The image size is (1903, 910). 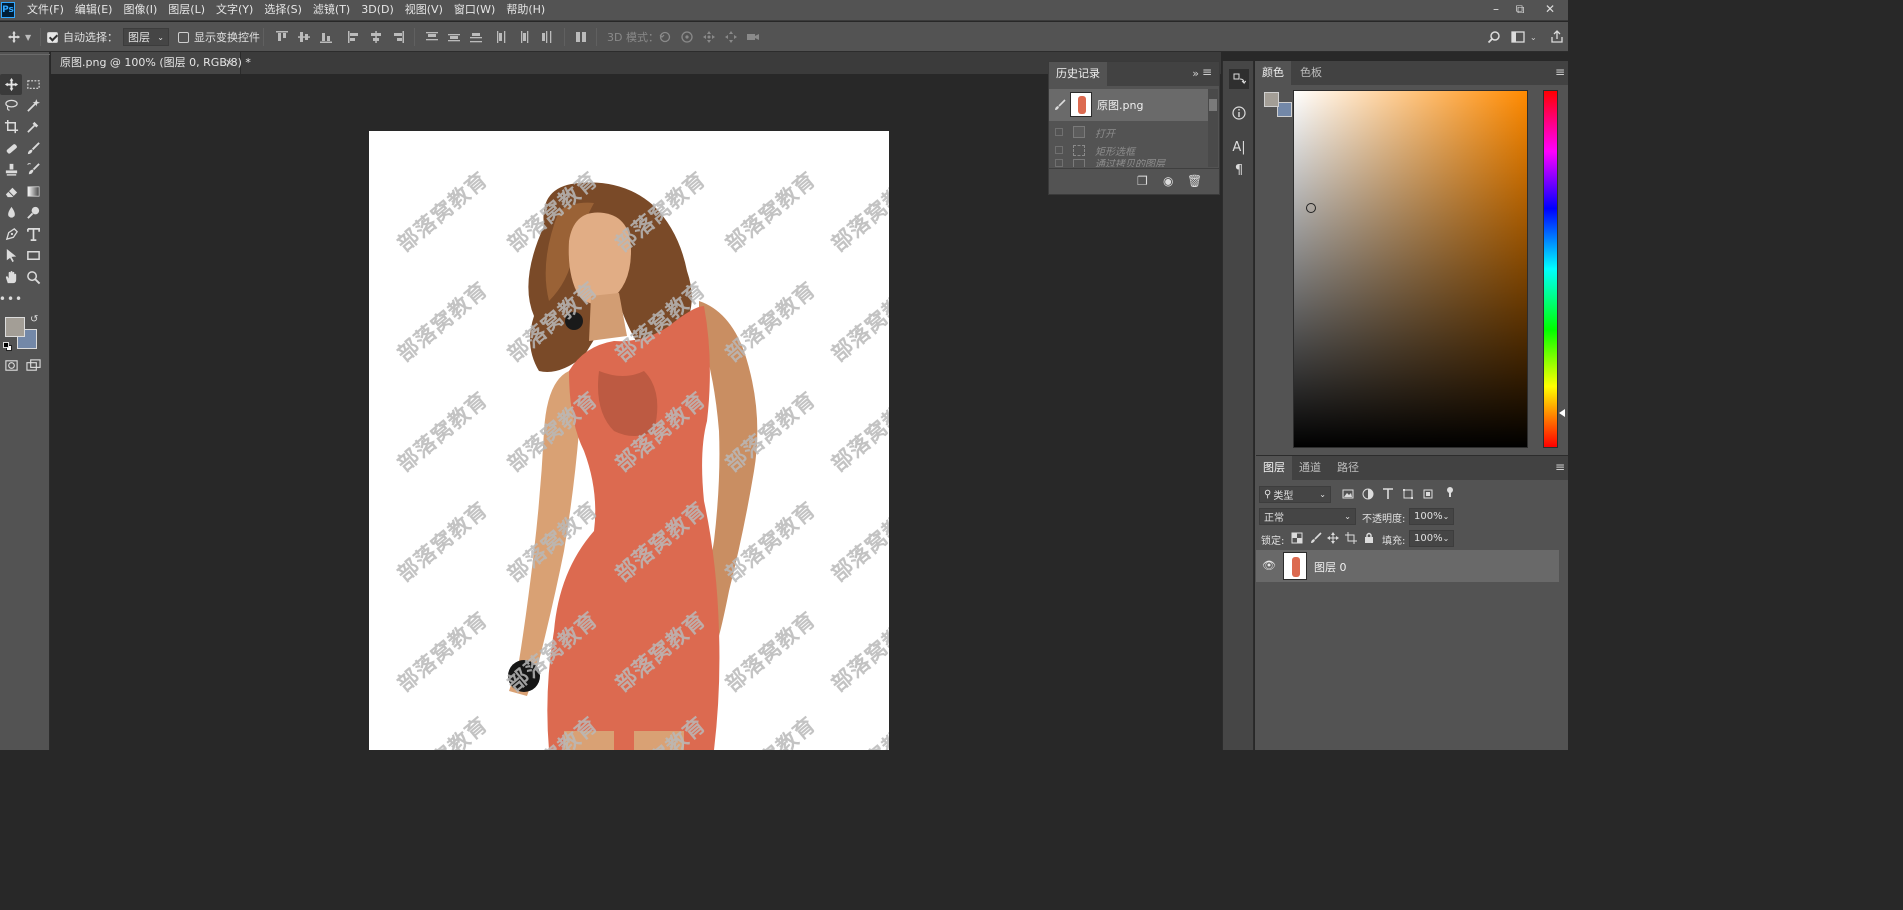 What do you see at coordinates (1311, 73) in the screenshot?
I see `tab-swatches: 色板` at bounding box center [1311, 73].